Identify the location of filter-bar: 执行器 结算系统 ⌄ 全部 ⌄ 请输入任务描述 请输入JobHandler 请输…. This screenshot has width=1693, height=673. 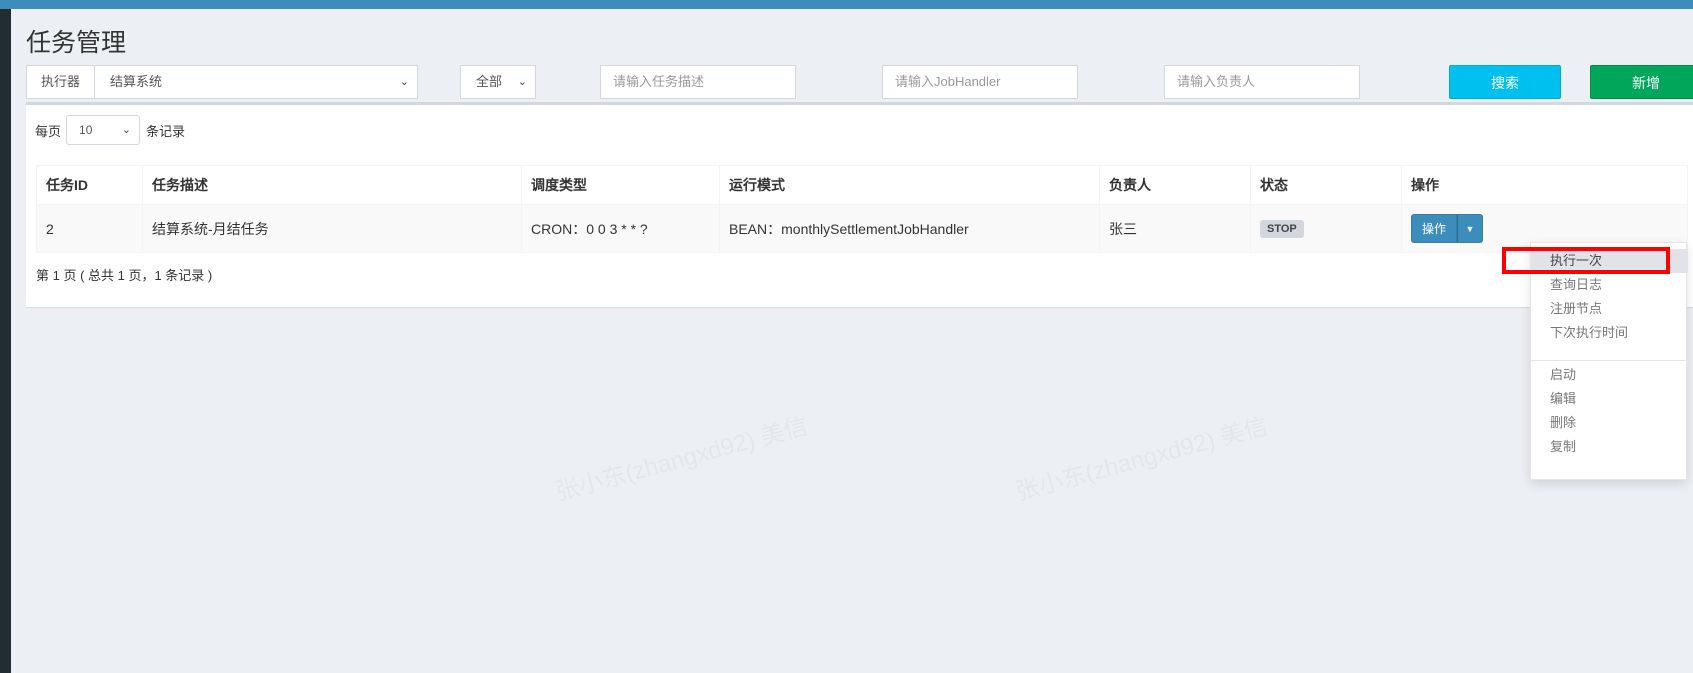
(859, 82).